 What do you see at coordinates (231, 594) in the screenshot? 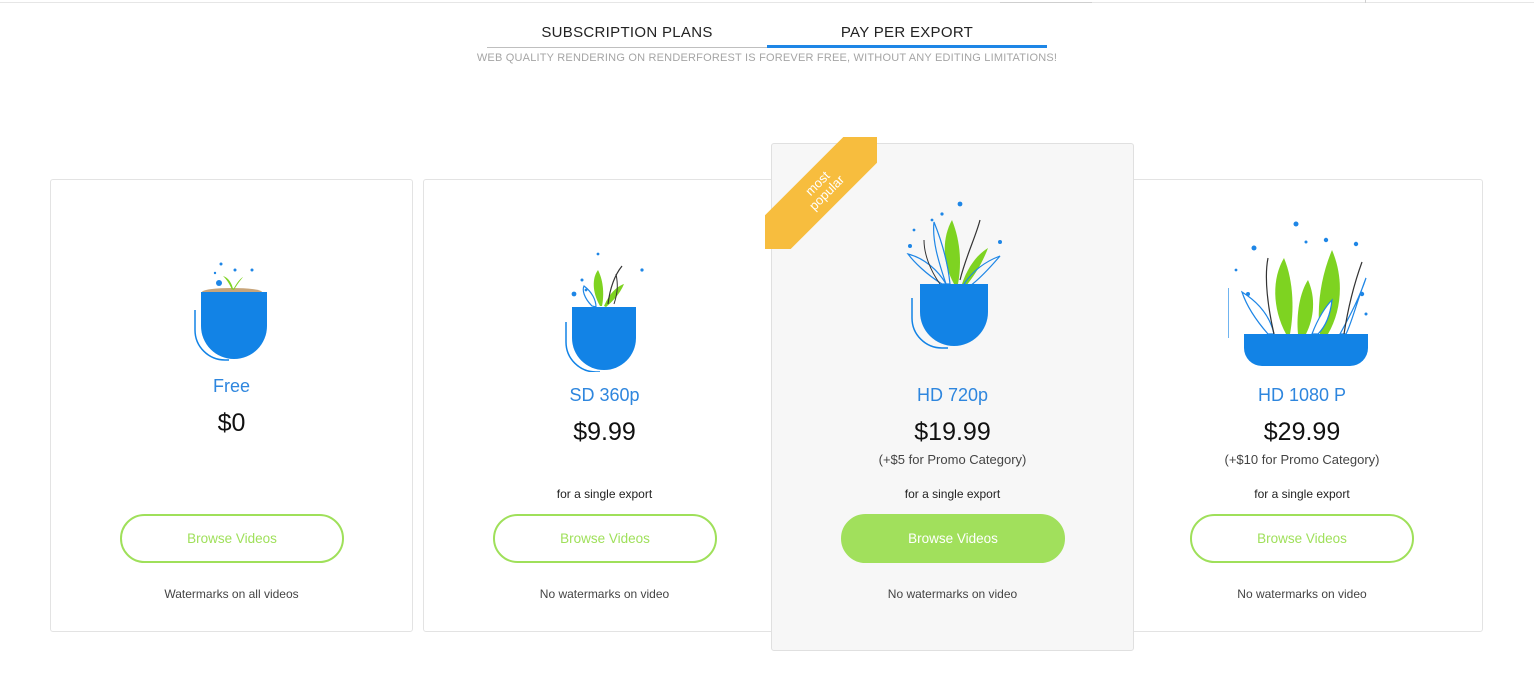
I see `plan-note: Watermarks on all videos` at bounding box center [231, 594].